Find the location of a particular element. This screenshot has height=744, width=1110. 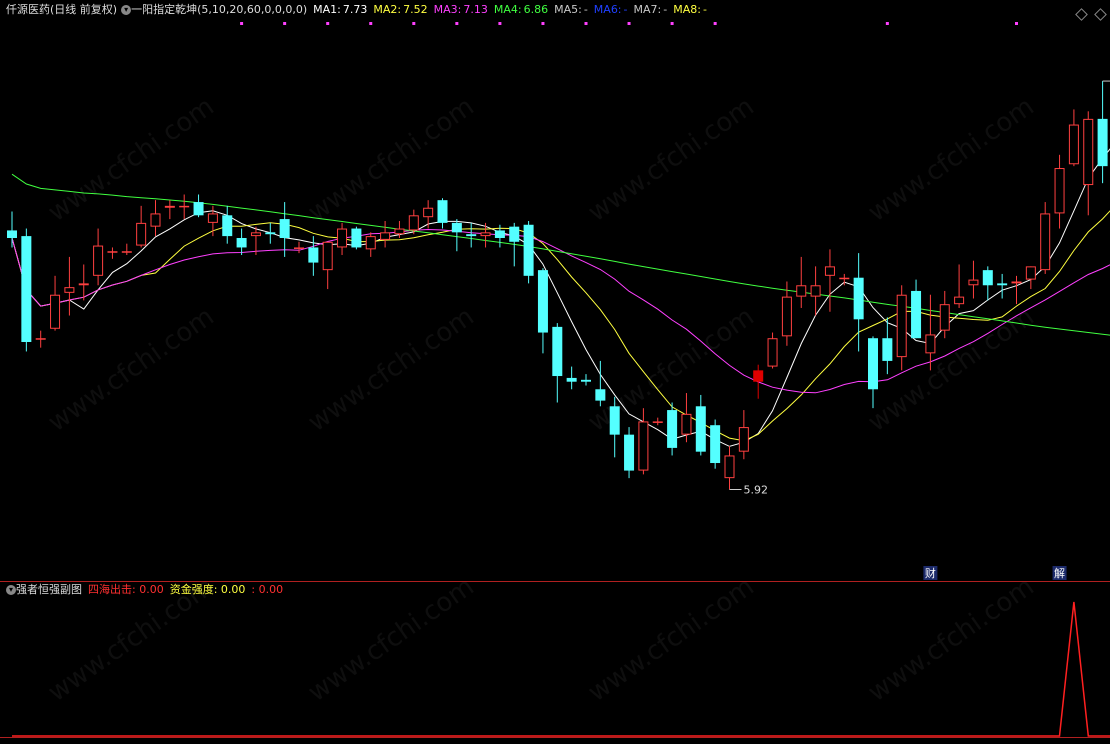

ma4-value: 6.86 is located at coordinates (536, 9).